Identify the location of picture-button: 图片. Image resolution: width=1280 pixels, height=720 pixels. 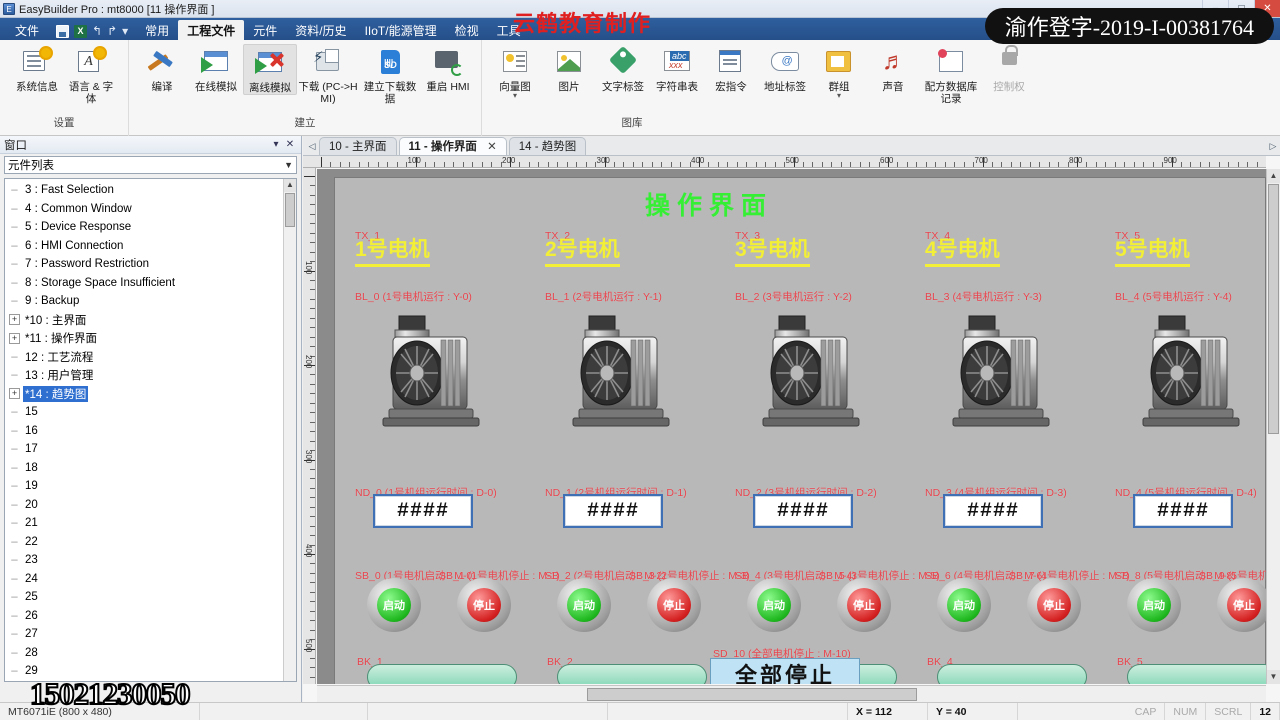
(569, 68).